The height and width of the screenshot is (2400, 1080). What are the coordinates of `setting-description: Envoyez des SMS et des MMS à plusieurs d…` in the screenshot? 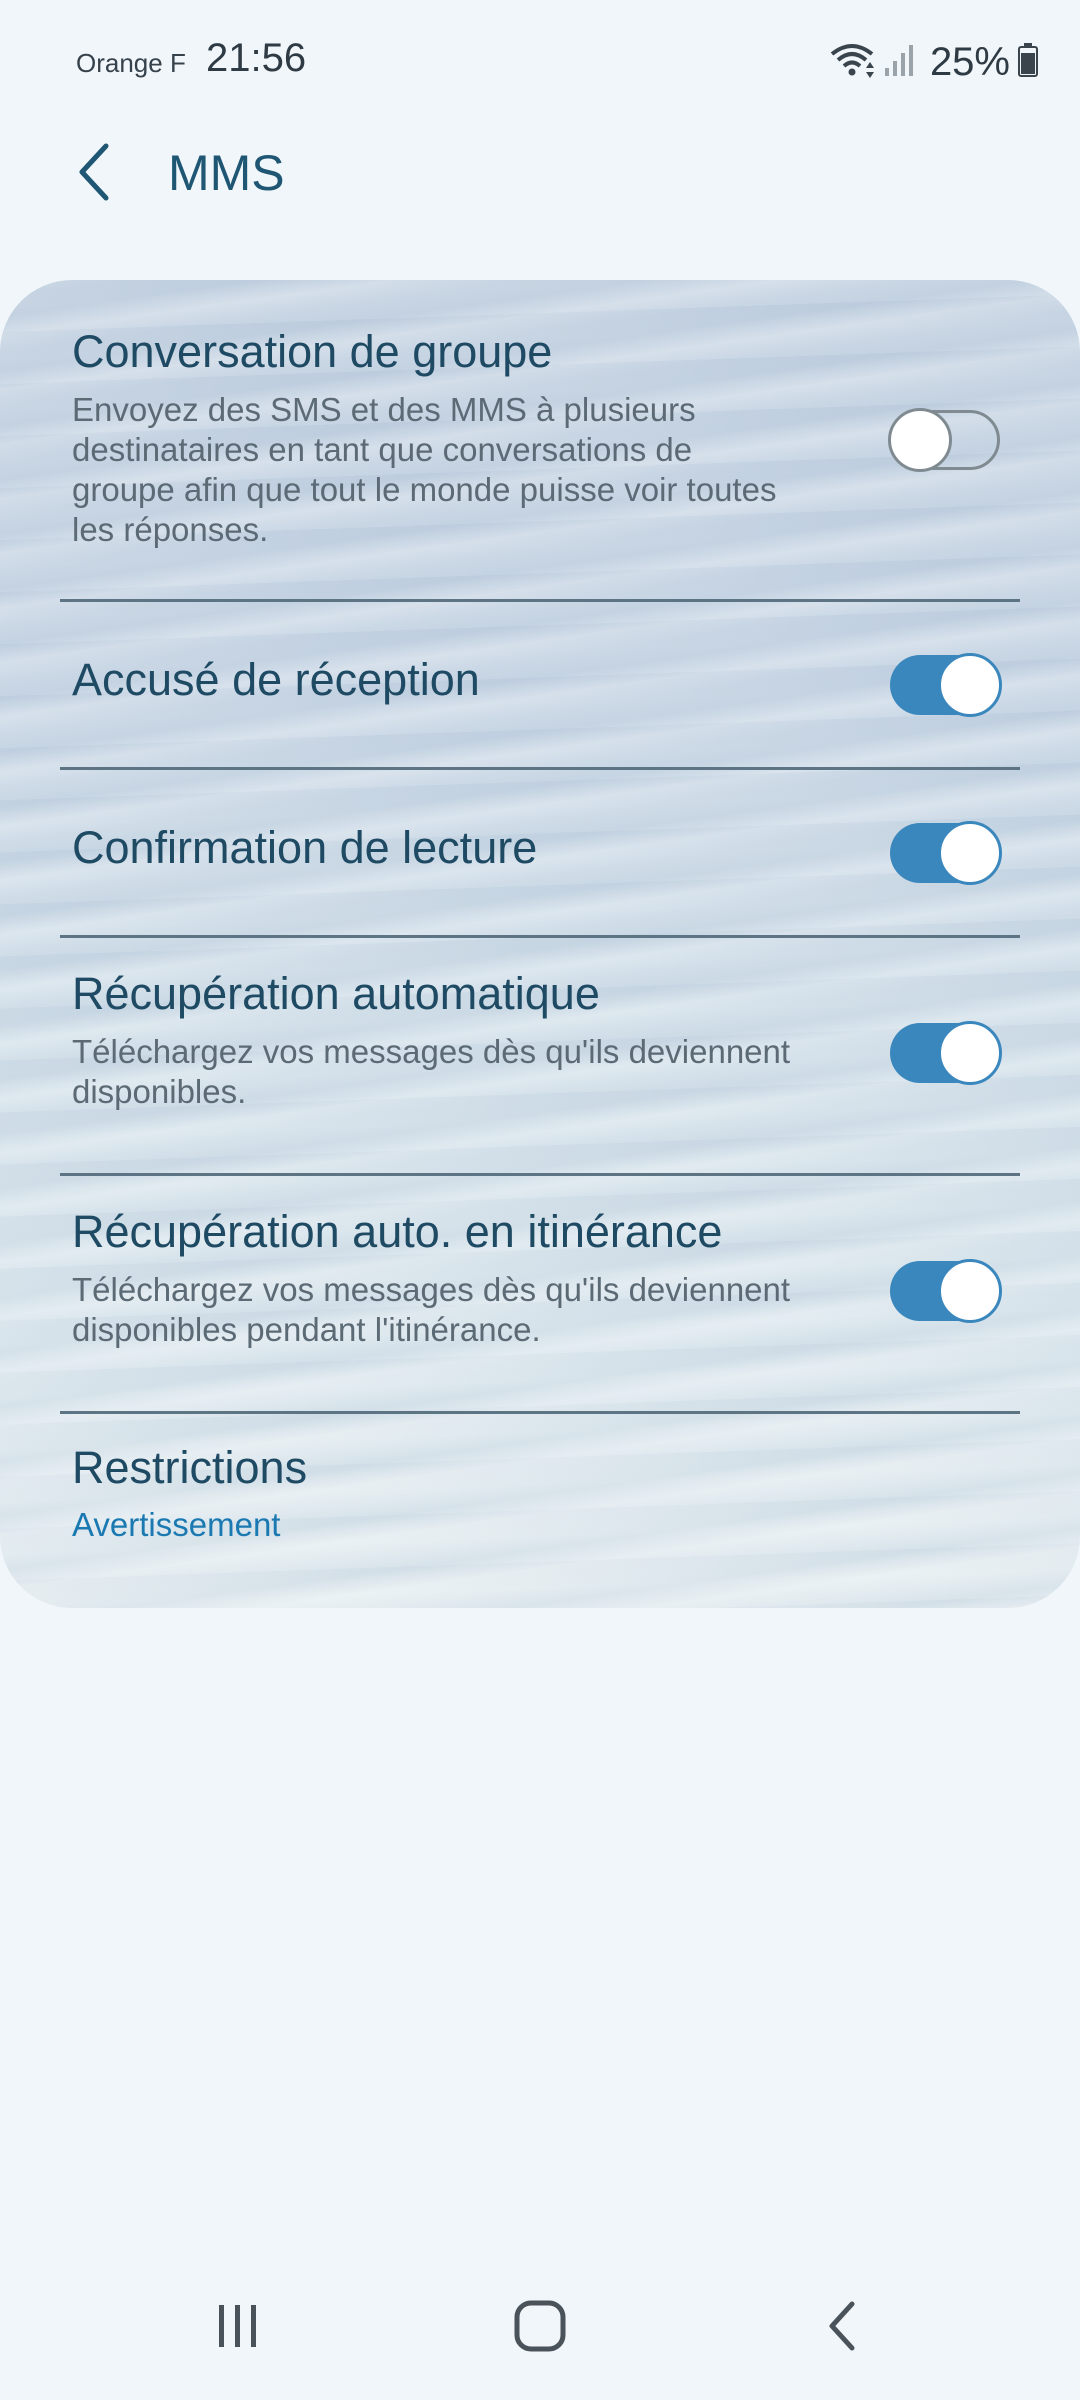 It's located at (424, 469).